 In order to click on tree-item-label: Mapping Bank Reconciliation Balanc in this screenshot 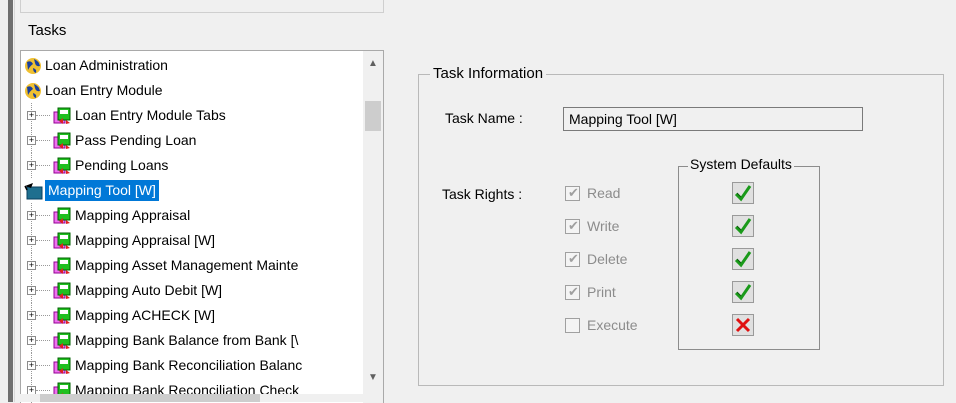, I will do `click(189, 365)`.